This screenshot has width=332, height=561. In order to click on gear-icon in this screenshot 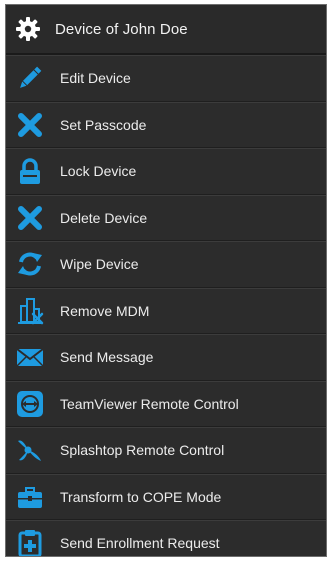, I will do `click(28, 29)`.